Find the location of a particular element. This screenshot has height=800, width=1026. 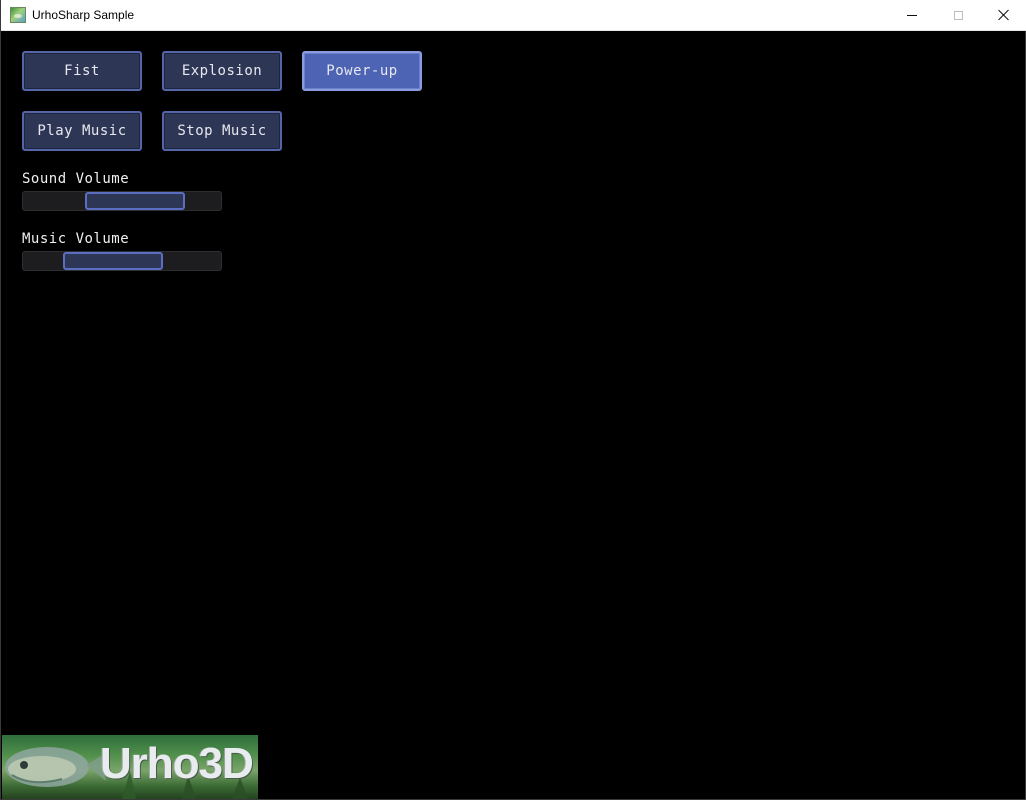

minimize-button is located at coordinates (912, 15).